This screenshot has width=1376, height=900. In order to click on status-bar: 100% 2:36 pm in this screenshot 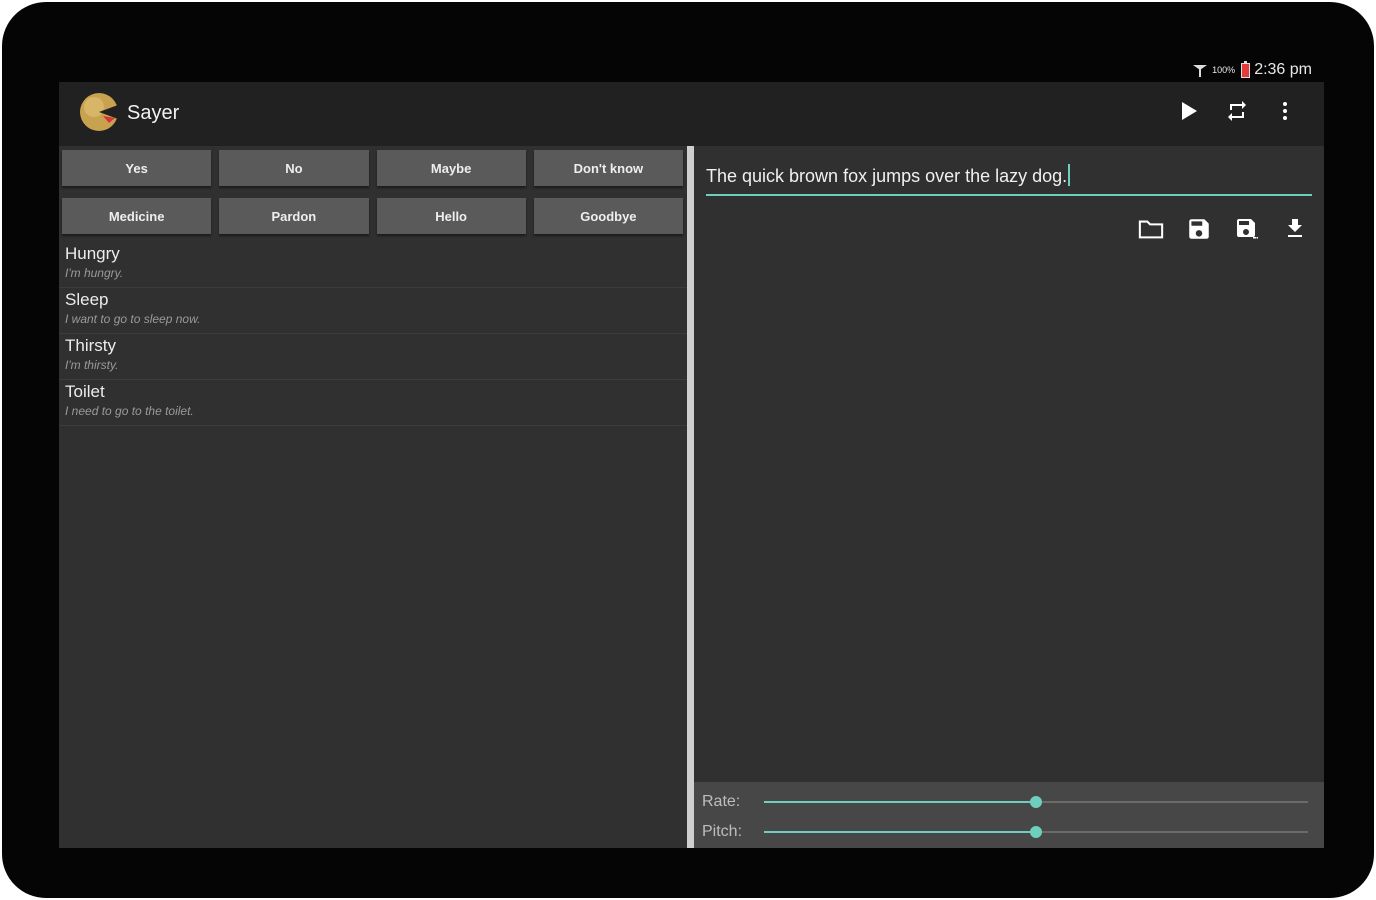, I will do `click(691, 70)`.